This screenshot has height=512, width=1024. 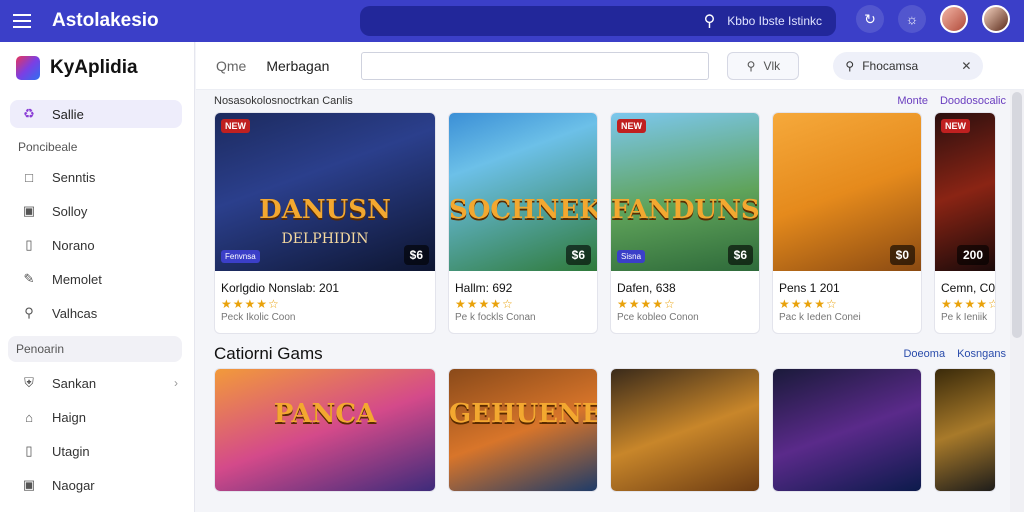 I want to click on card-art-title: SOCHNEK, so click(x=523, y=210).